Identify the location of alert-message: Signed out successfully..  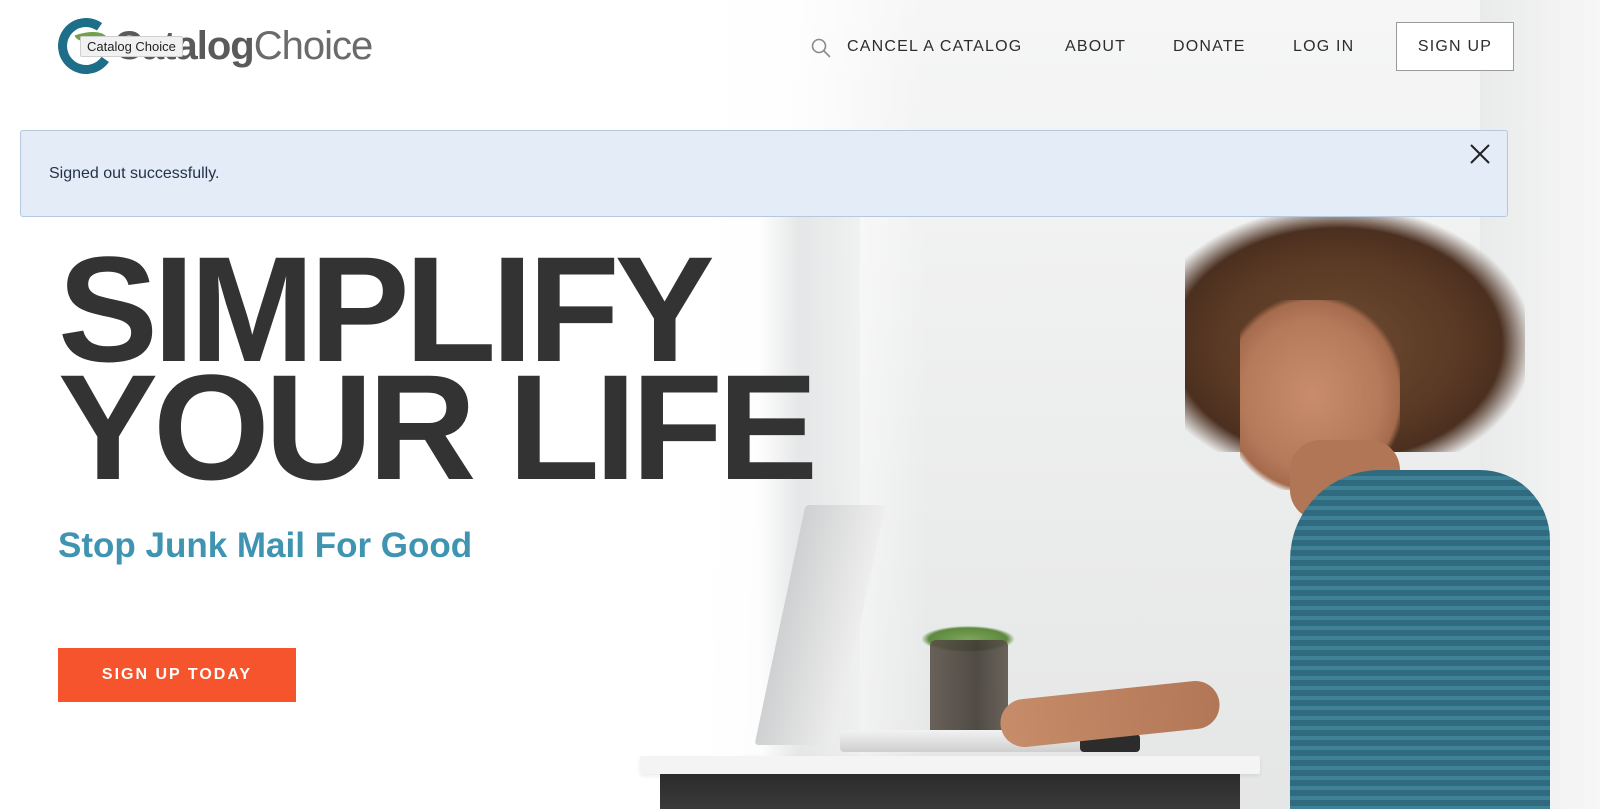
(134, 173).